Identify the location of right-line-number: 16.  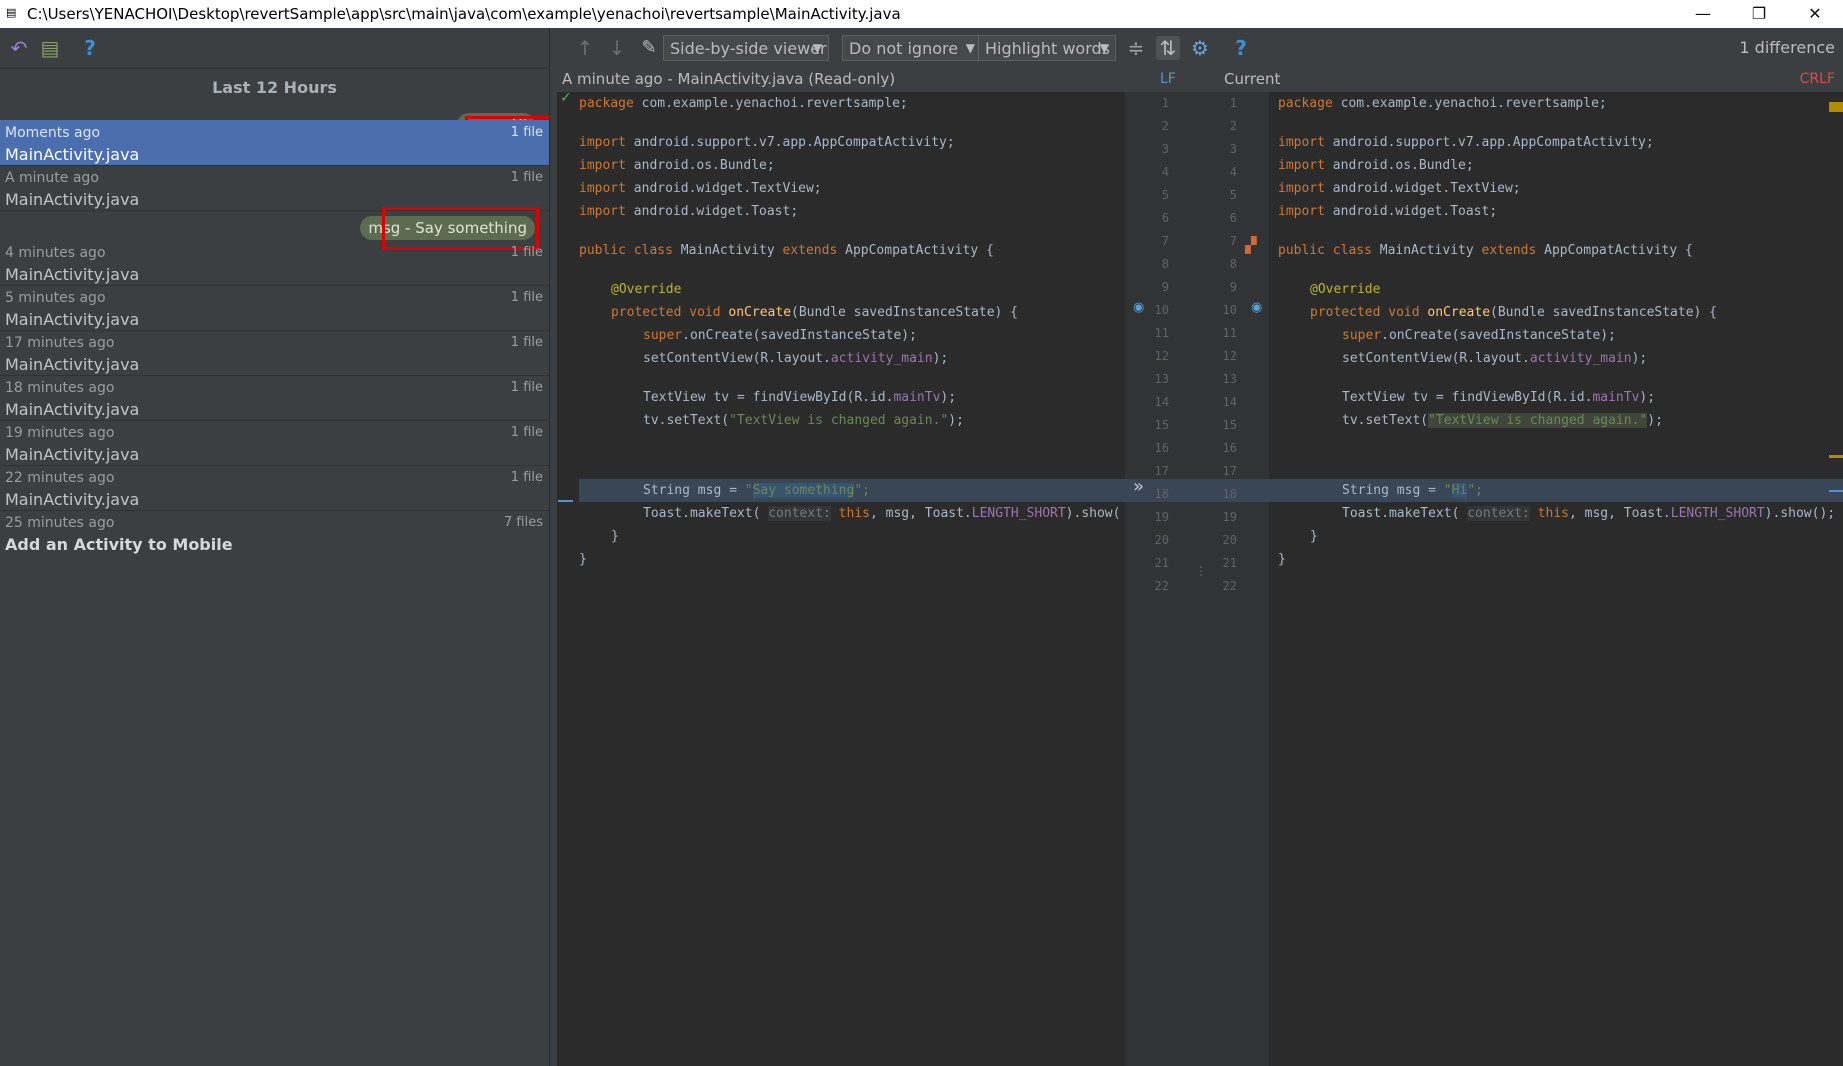
(1229, 448).